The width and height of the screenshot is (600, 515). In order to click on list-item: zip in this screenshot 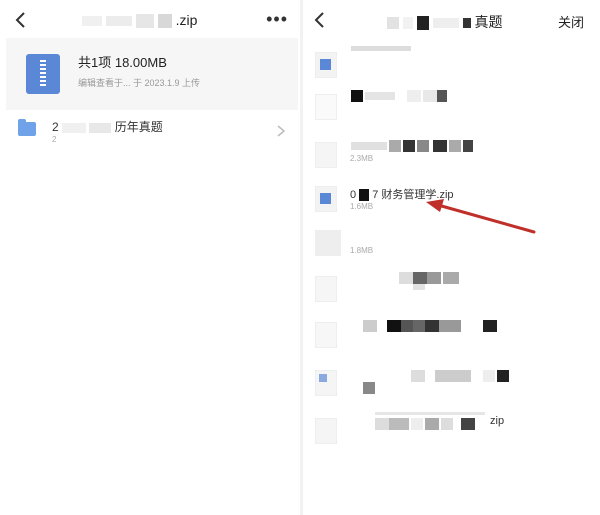, I will do `click(451, 431)`.